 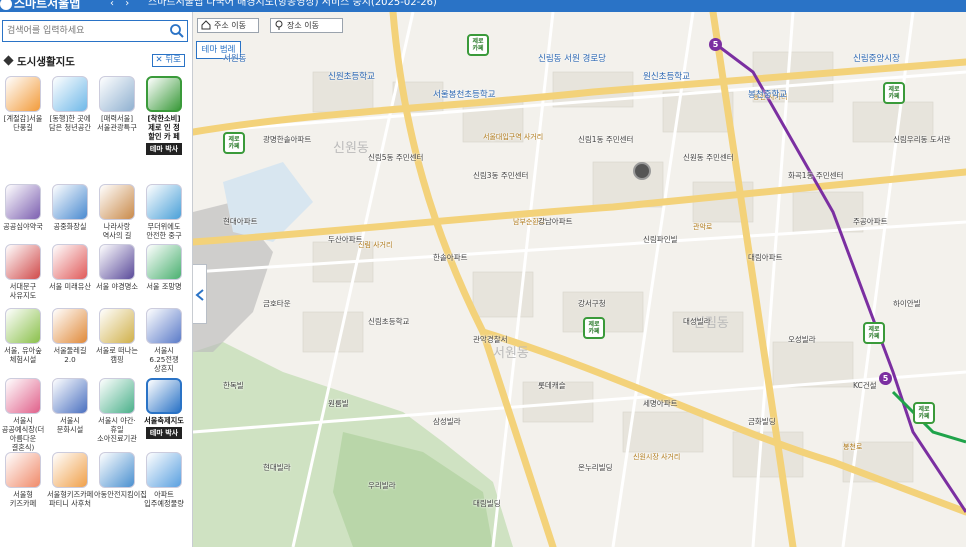 What do you see at coordinates (70, 123) in the screenshot?
I see `theme-tile-label: [동행]한 곳에 담은 청년공간` at bounding box center [70, 123].